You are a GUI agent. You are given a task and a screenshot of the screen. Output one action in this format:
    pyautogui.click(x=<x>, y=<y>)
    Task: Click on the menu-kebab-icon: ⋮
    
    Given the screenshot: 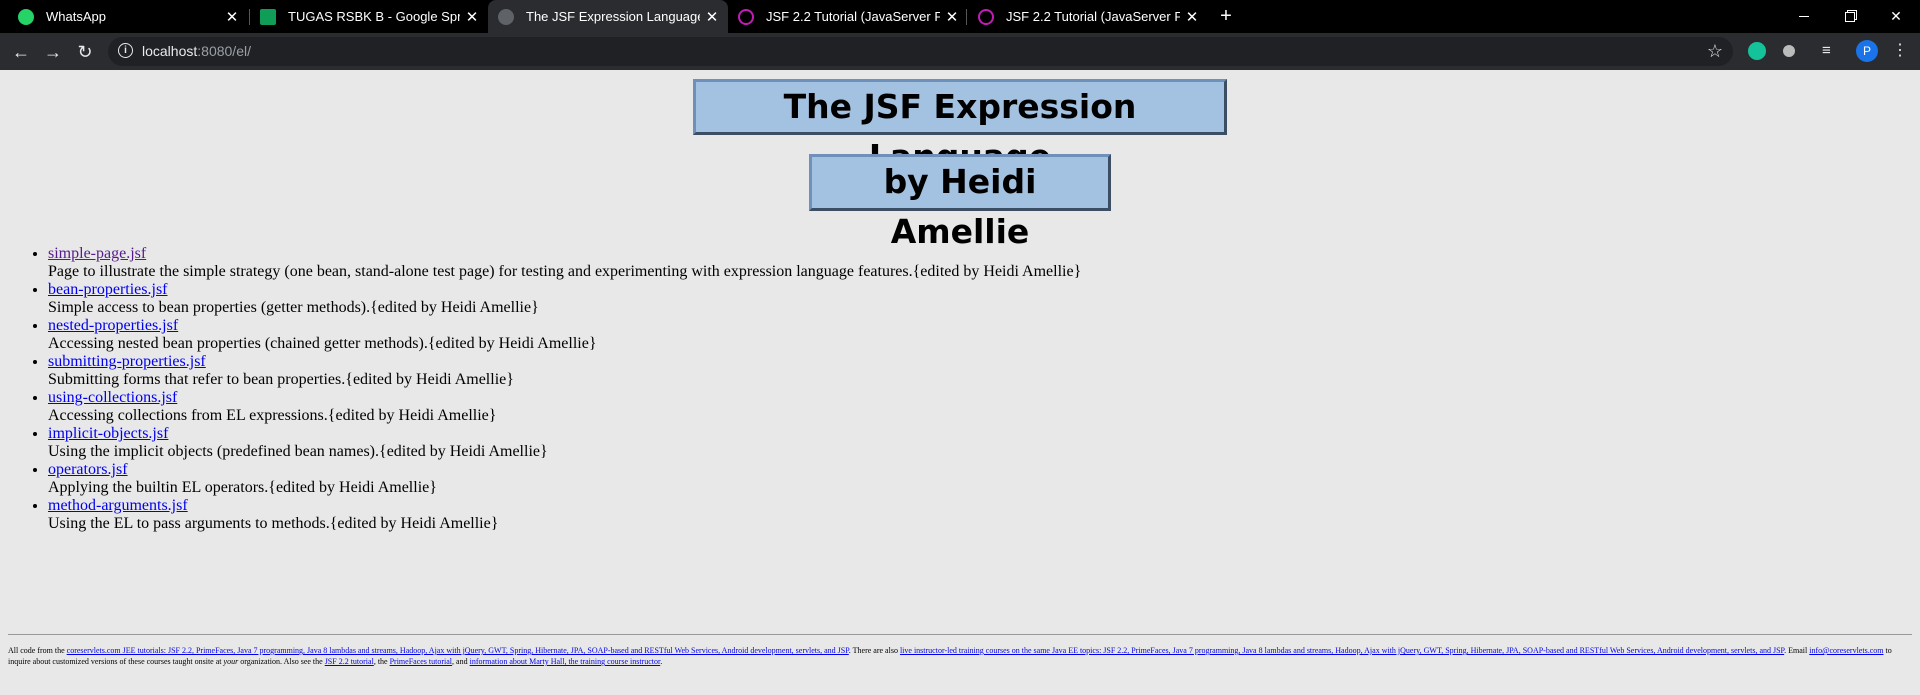 What is the action you would take?
    pyautogui.click(x=1900, y=50)
    